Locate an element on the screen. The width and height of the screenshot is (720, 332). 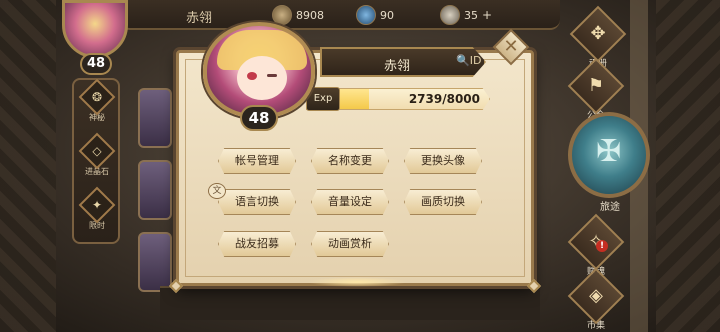
side-button-limited: ✦ 限时 is located at coordinates (97, 208).